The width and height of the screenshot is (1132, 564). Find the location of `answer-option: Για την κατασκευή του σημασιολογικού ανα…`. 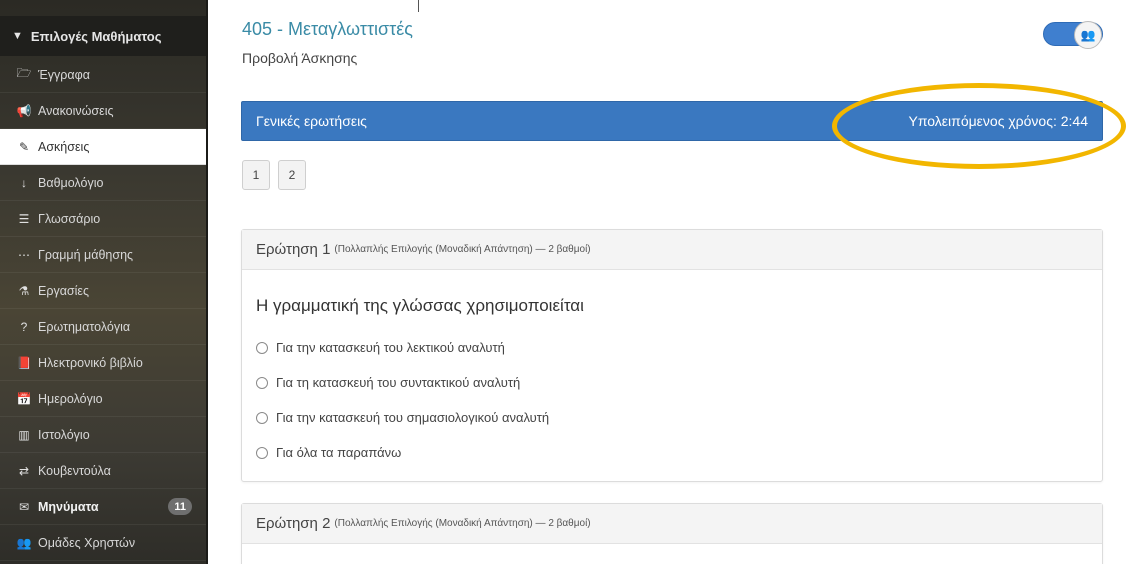

answer-option: Για την κατασκευή του σημασιολογικού ανα… is located at coordinates (672, 417).